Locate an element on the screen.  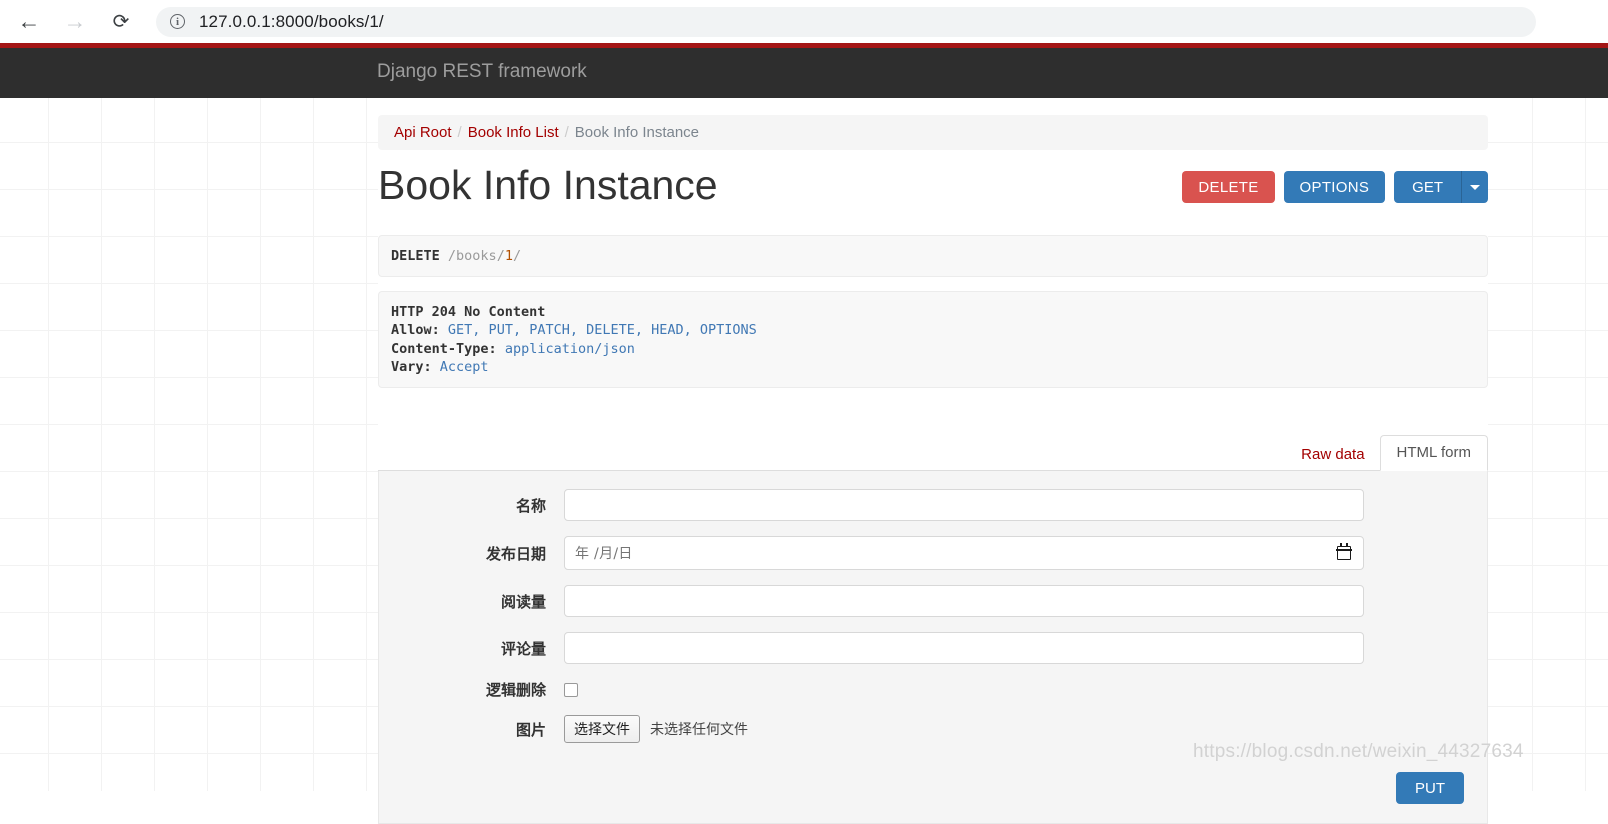
field-label-publish-date: 发布日期 is located at coordinates (515, 553).